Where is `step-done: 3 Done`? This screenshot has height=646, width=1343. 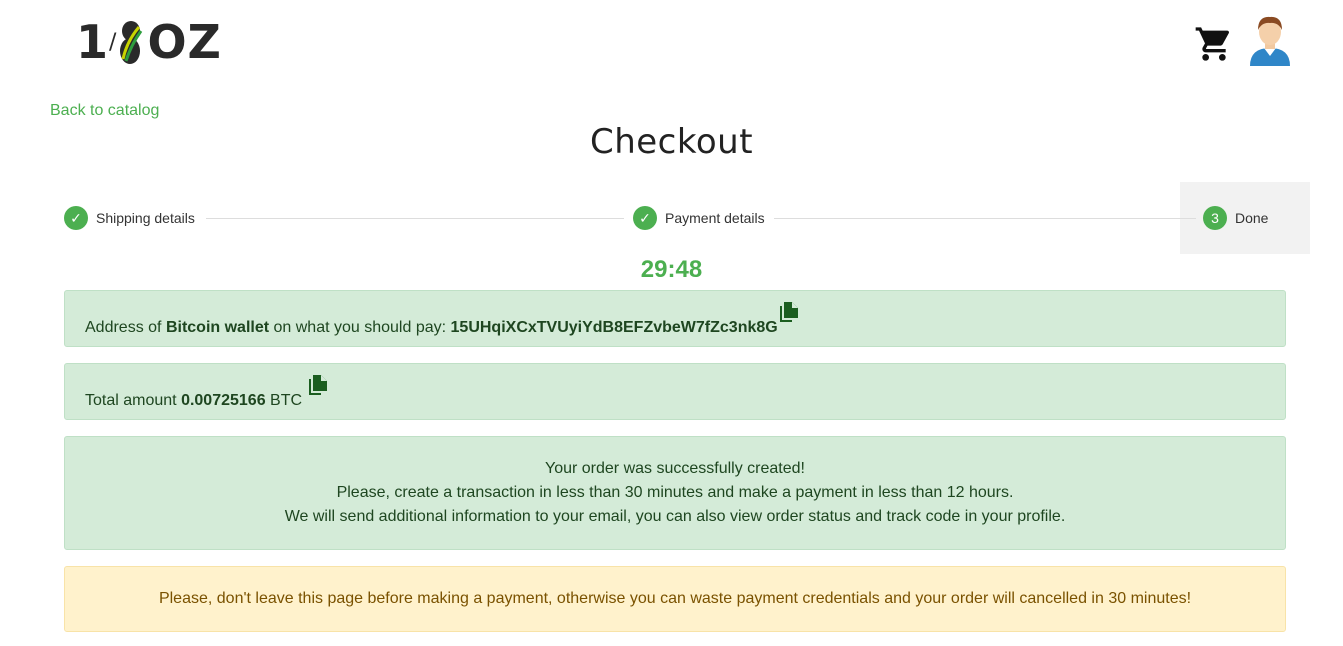
step-done: 3 Done is located at coordinates (1235, 218).